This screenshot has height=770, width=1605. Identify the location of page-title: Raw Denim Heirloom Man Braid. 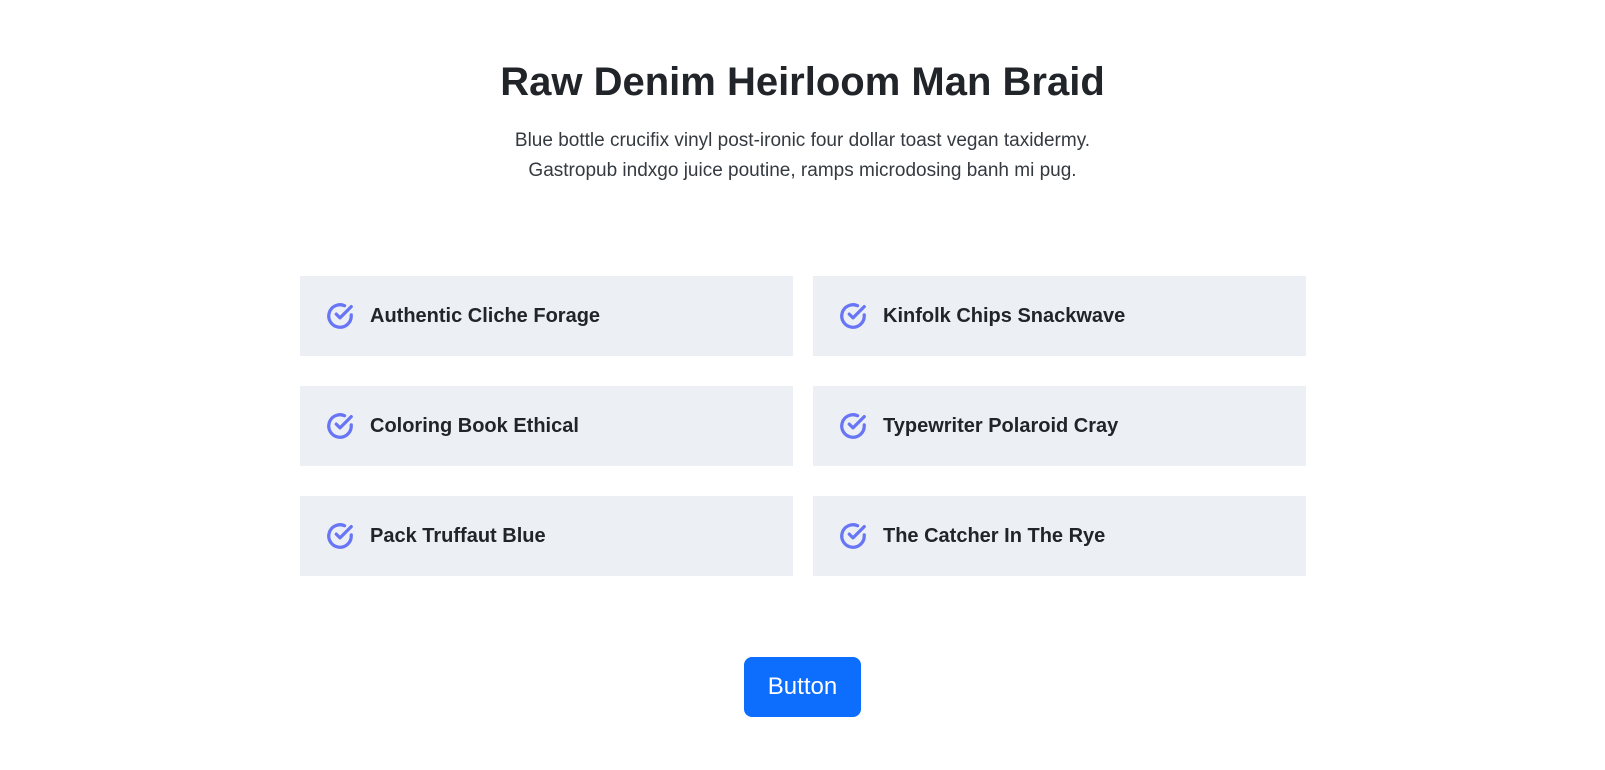
(802, 82).